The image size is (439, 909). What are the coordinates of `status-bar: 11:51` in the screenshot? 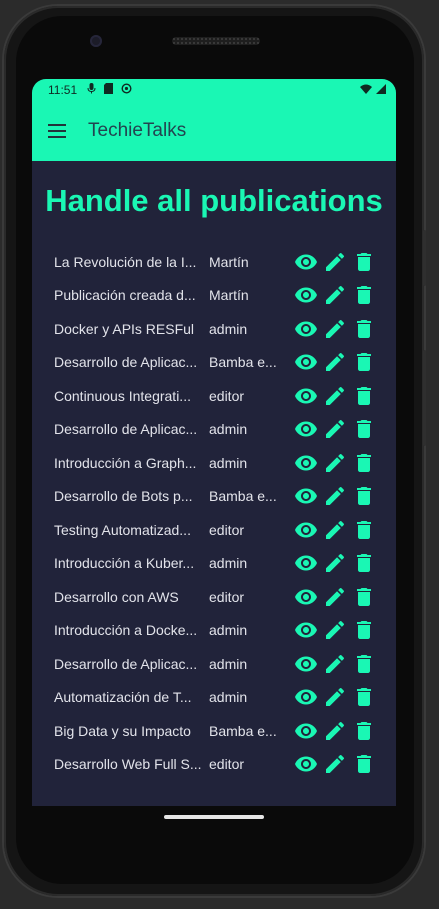 It's located at (214, 90).